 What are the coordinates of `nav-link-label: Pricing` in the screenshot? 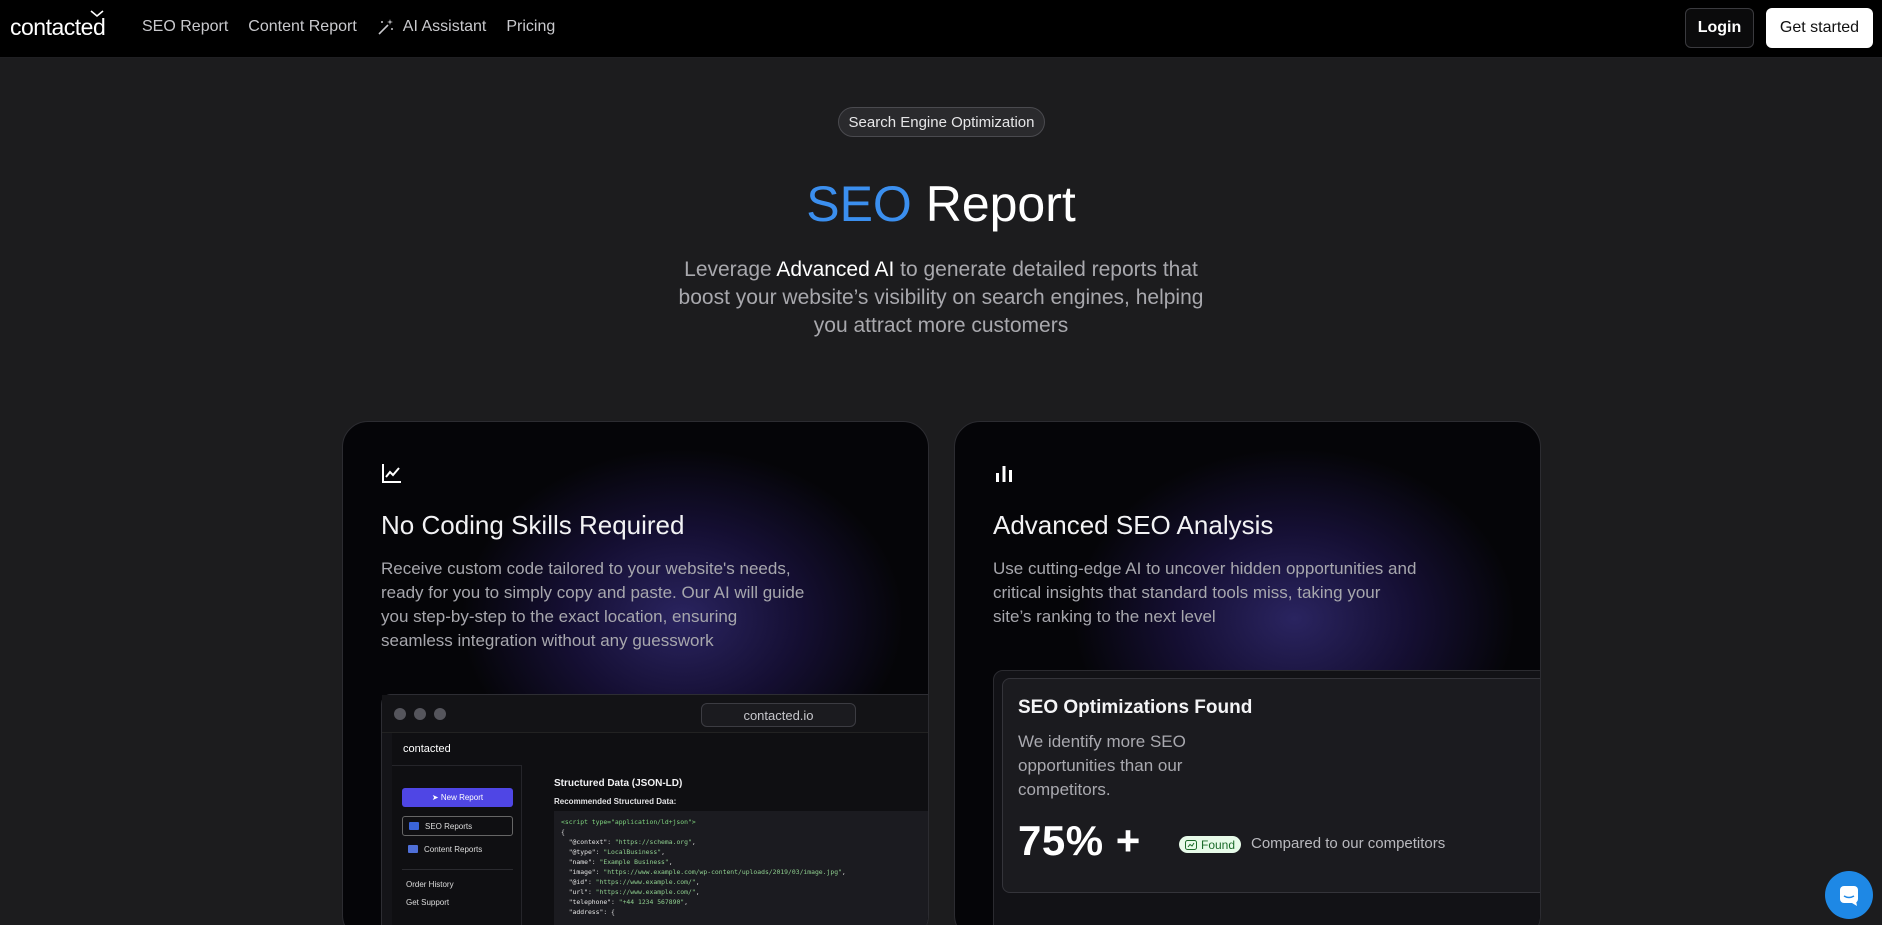 It's located at (531, 26).